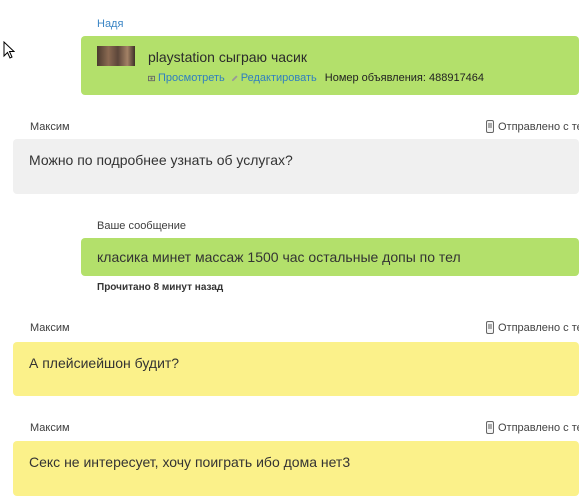 The width and height of the screenshot is (579, 503). What do you see at coordinates (296, 166) in the screenshot?
I see `message-bubble: Можно по подробнее узнать об услугах?` at bounding box center [296, 166].